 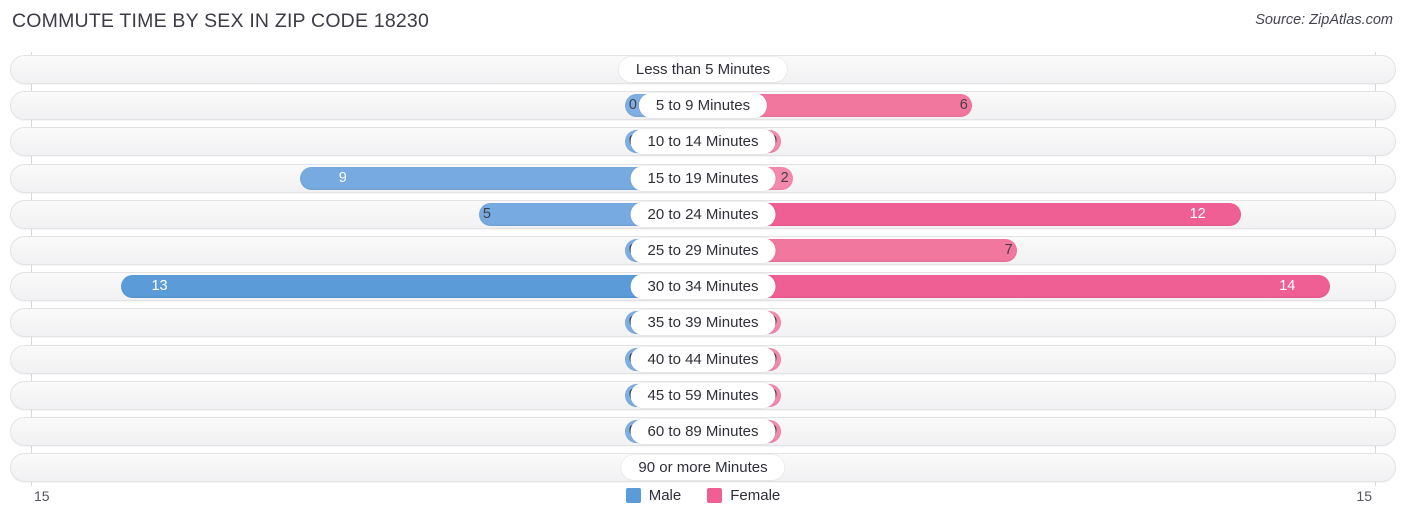 I want to click on category-label-pill: 60 to 89 Minutes, so click(x=703, y=431).